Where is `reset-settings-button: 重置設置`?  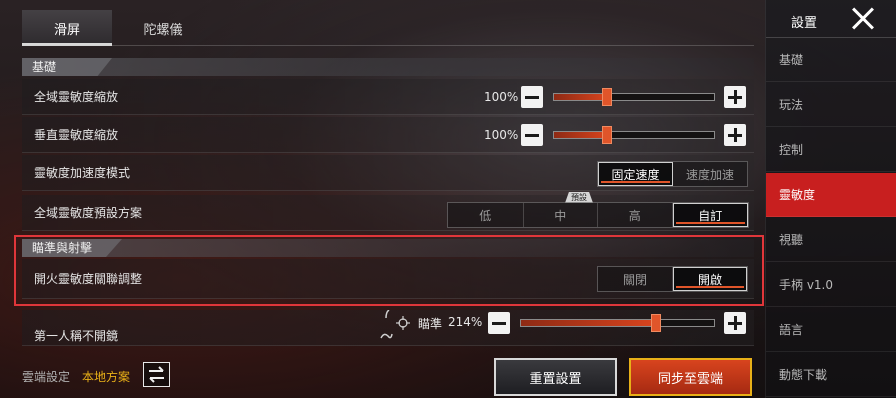 reset-settings-button: 重置設置 is located at coordinates (555, 377).